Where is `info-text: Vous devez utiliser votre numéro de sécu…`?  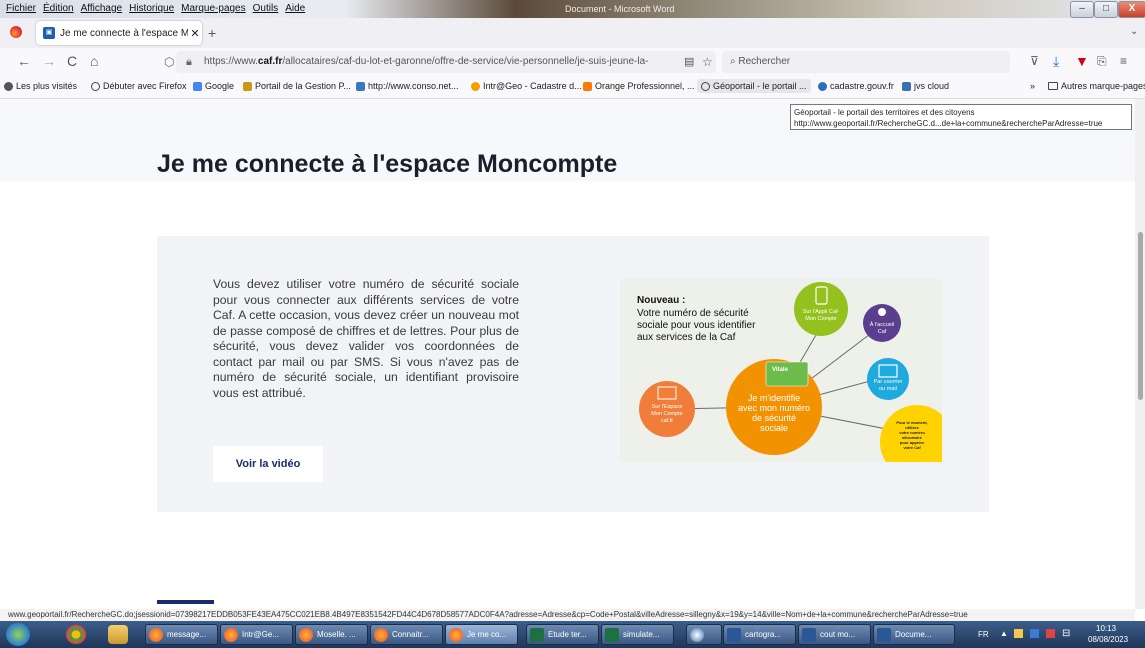 info-text: Vous devez utiliser votre numéro de sécu… is located at coordinates (366, 338).